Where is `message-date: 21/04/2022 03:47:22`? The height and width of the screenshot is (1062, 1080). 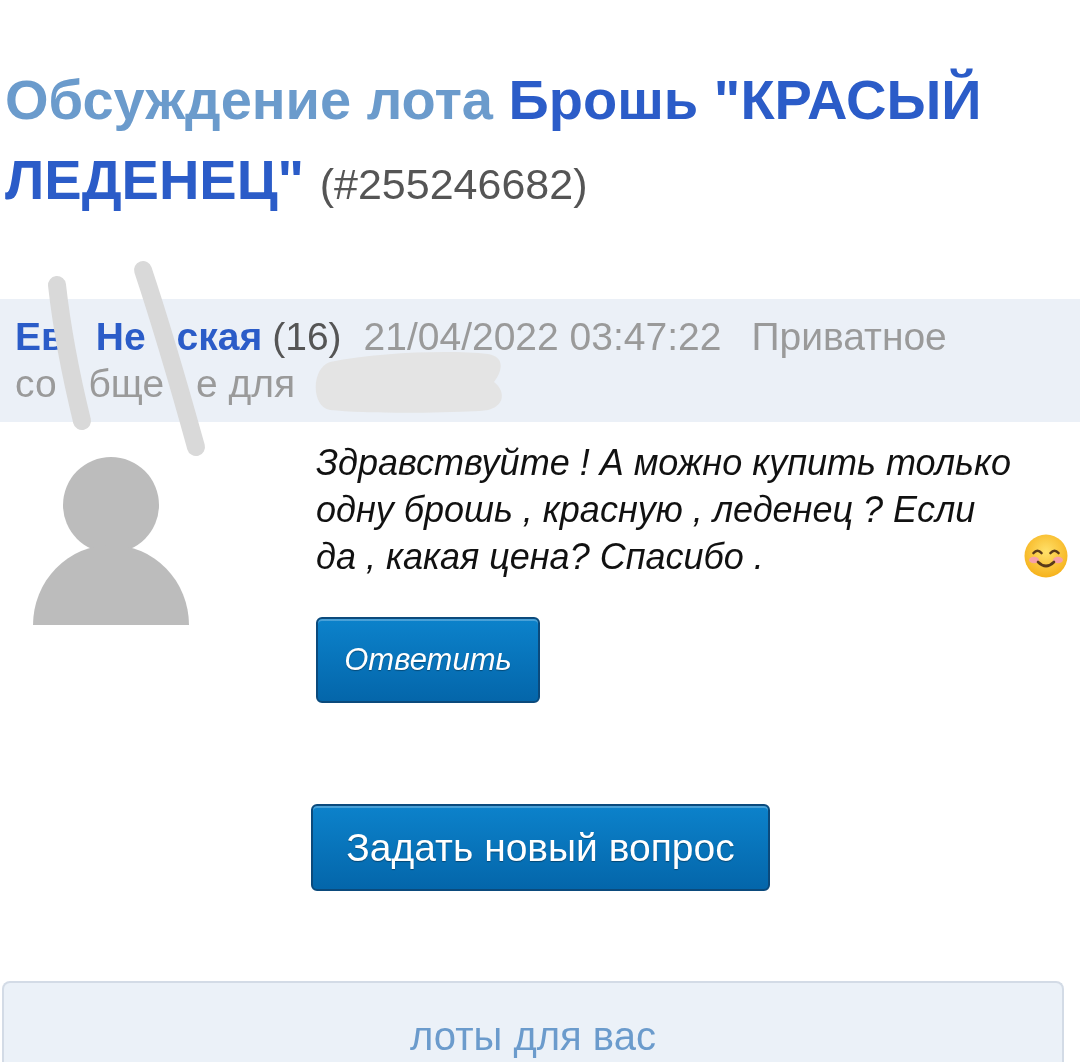
message-date: 21/04/2022 03:47:22 is located at coordinates (542, 337).